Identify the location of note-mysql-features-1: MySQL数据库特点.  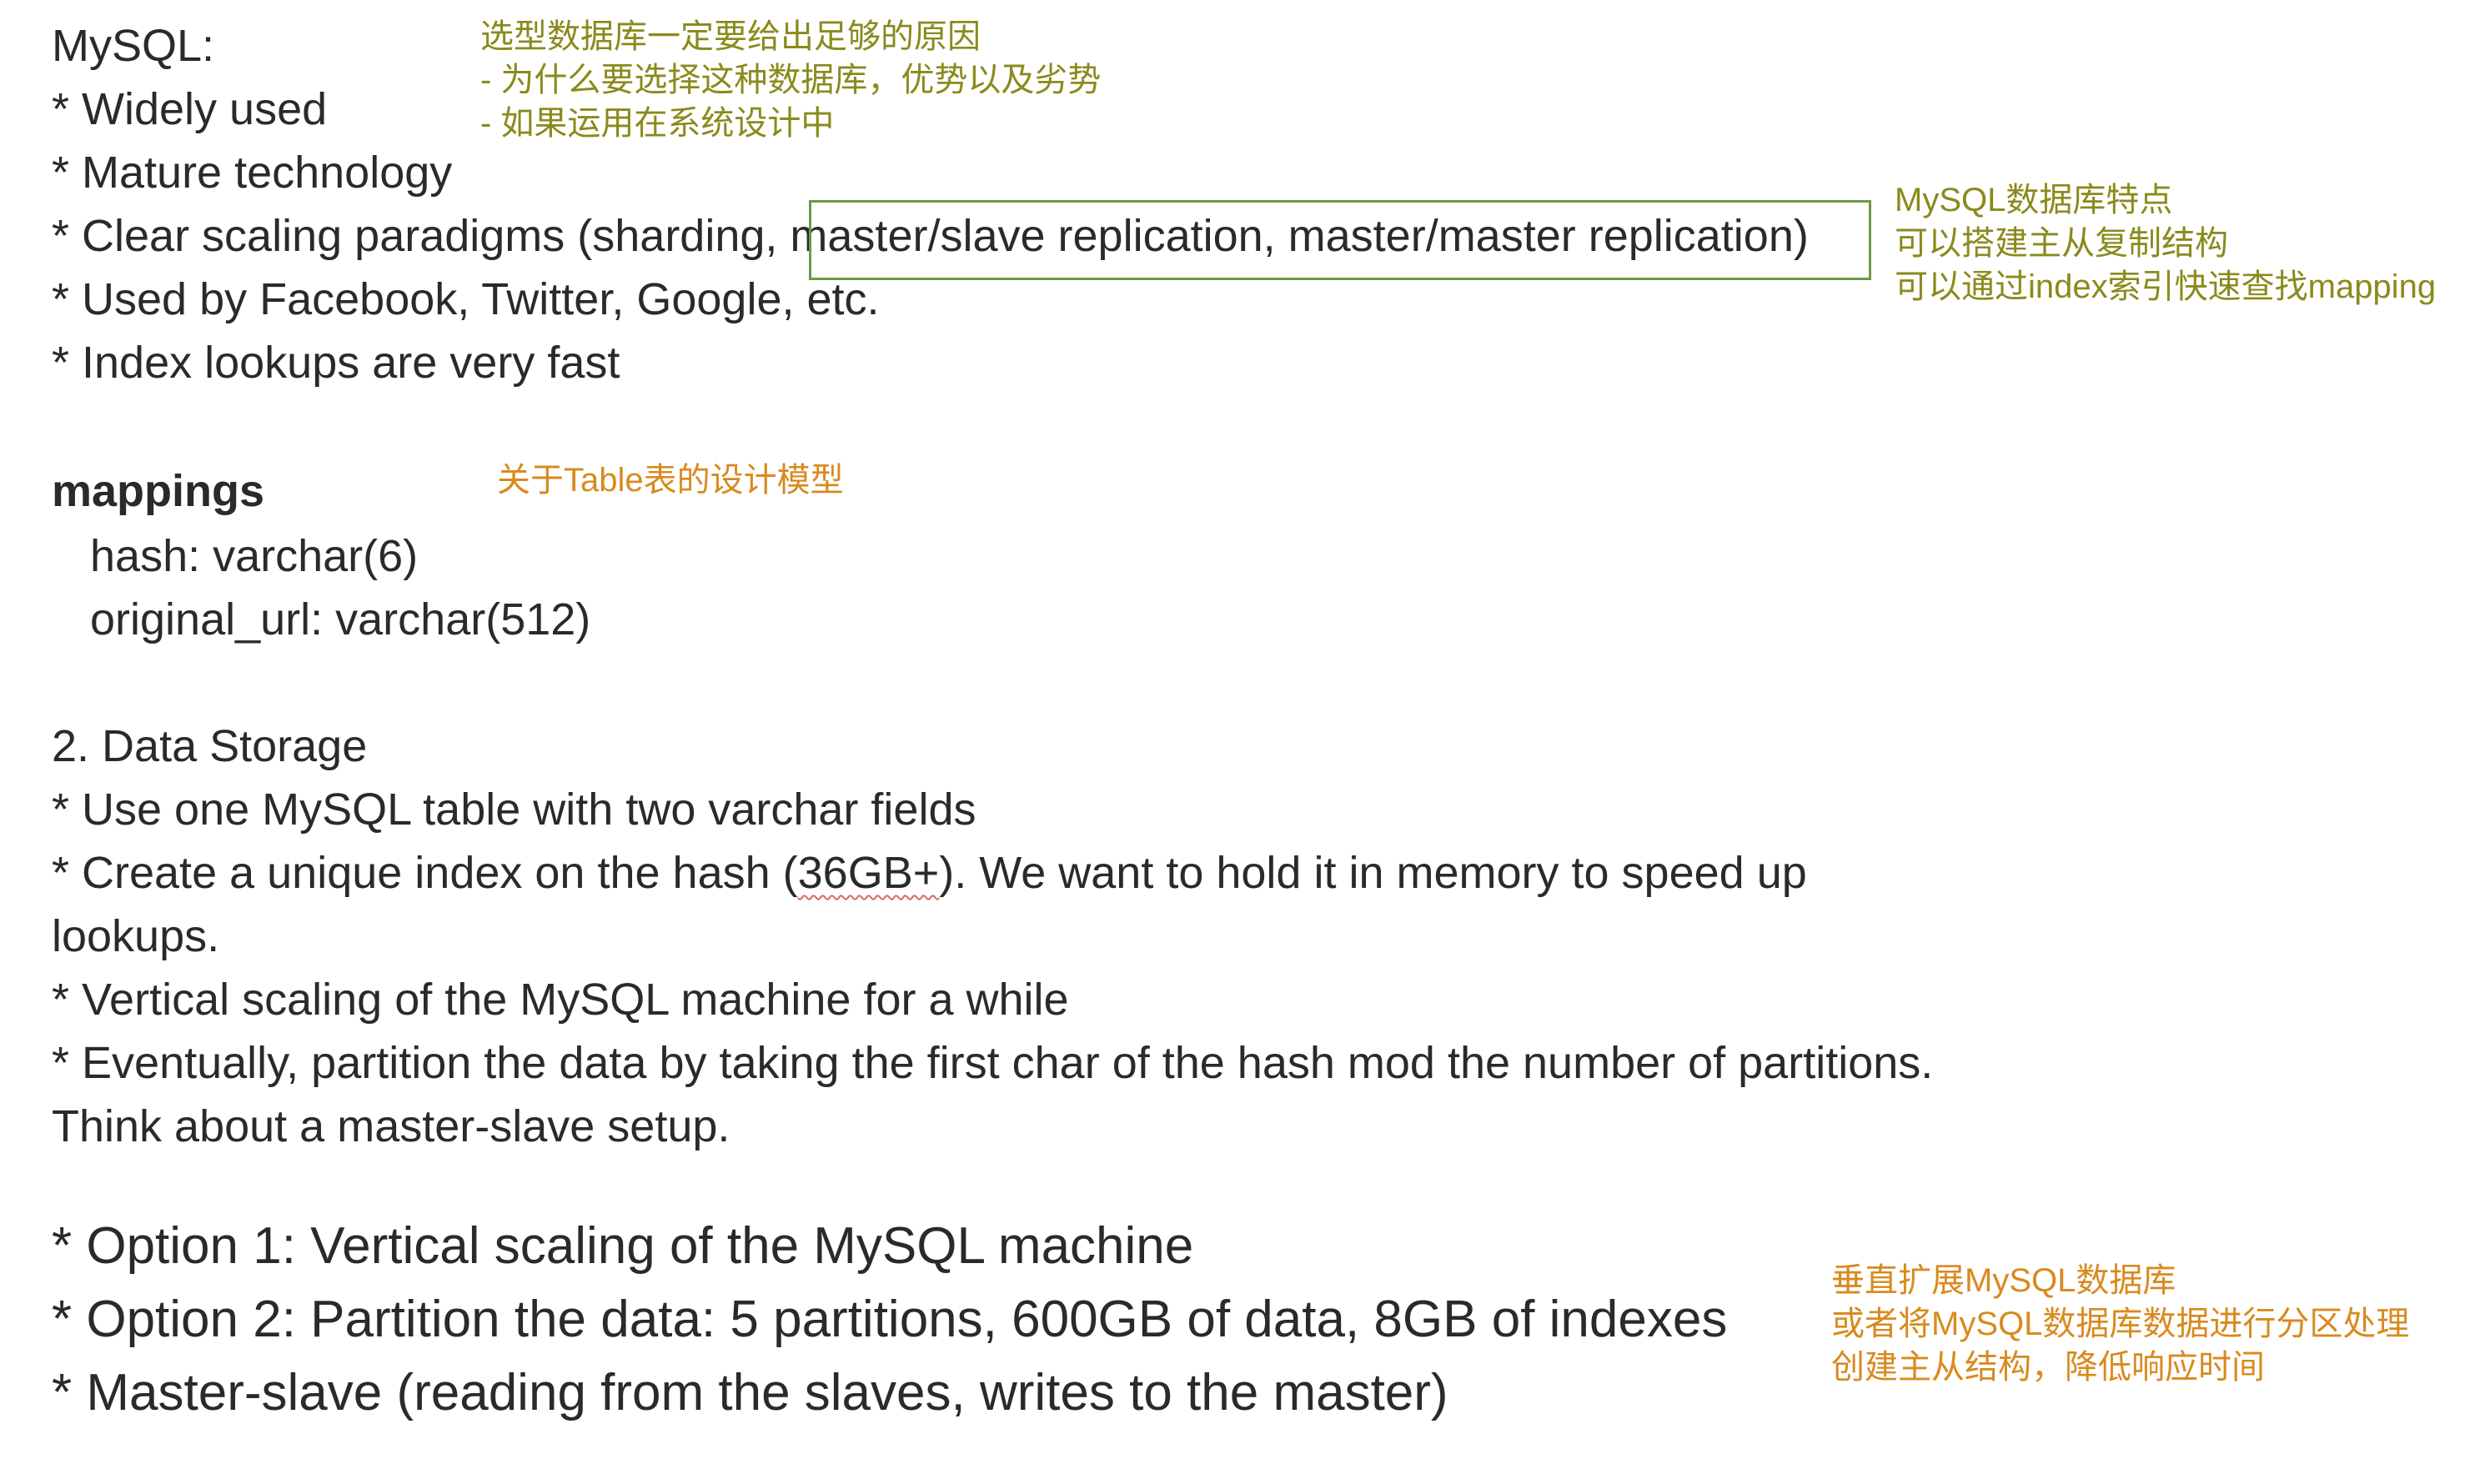
(2034, 200).